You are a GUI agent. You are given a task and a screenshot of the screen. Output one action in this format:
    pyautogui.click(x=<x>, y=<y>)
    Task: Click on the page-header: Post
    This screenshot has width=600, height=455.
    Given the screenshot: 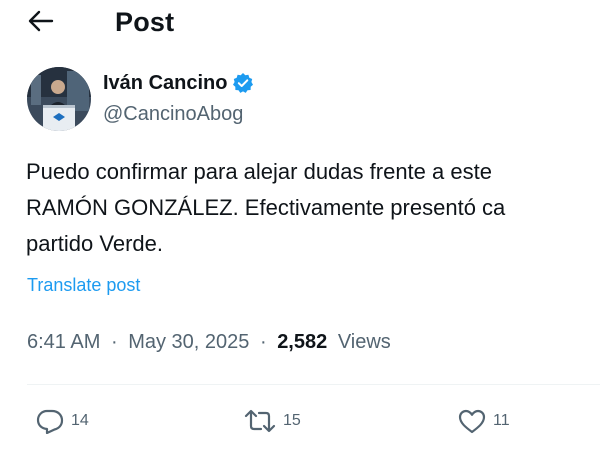 What is the action you would take?
    pyautogui.click(x=300, y=23)
    